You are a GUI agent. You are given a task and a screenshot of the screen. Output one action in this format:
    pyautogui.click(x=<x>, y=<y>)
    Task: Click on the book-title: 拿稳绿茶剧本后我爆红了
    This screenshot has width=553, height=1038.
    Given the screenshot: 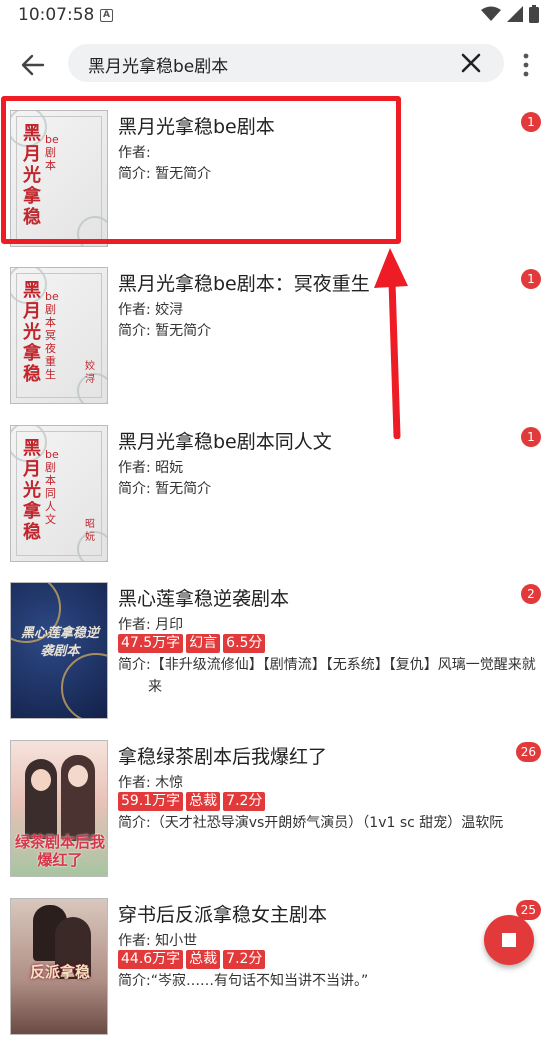 What is the action you would take?
    pyautogui.click(x=223, y=757)
    